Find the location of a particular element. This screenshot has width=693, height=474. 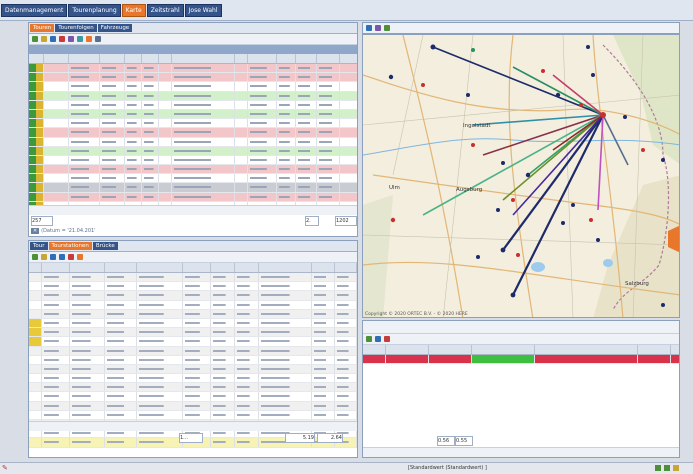

filter-bar: ✕ (Datum = '21.04.201' is located at coordinates (131, 231).